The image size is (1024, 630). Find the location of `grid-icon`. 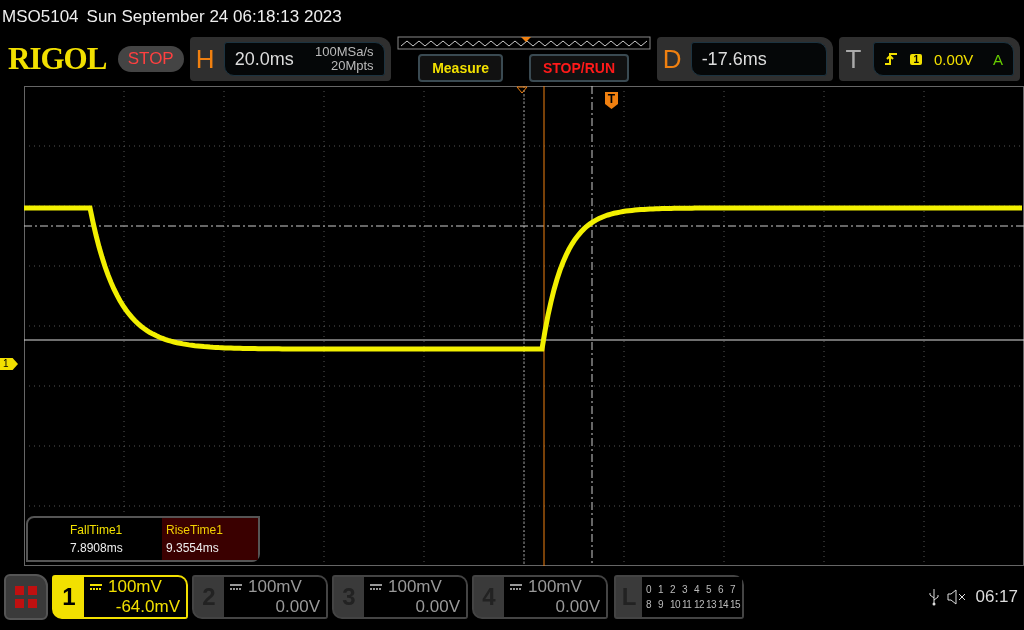

grid-icon is located at coordinates (26, 597).